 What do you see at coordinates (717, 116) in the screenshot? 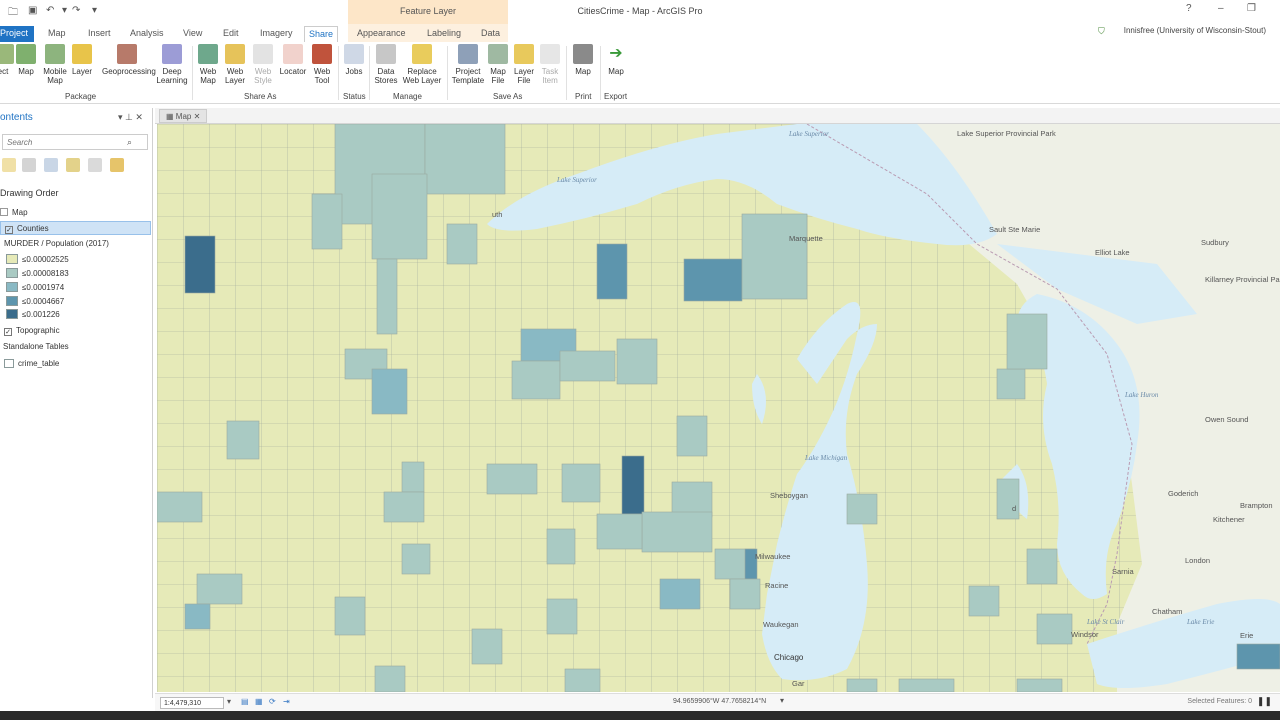
I see `map-view-tabs: ▦ Map ✕` at bounding box center [717, 116].